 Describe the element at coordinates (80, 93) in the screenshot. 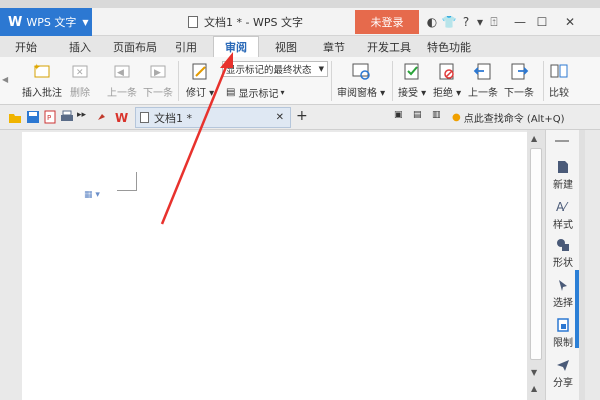

I see `delete-label: 删除` at that location.